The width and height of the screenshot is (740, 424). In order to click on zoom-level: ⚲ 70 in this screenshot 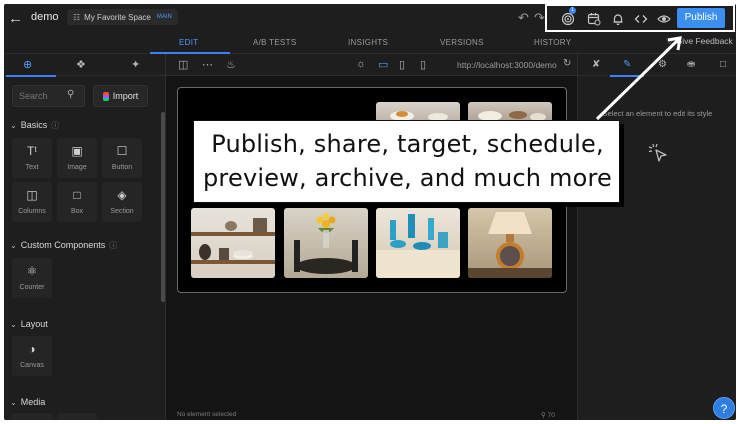, I will do `click(548, 415)`.